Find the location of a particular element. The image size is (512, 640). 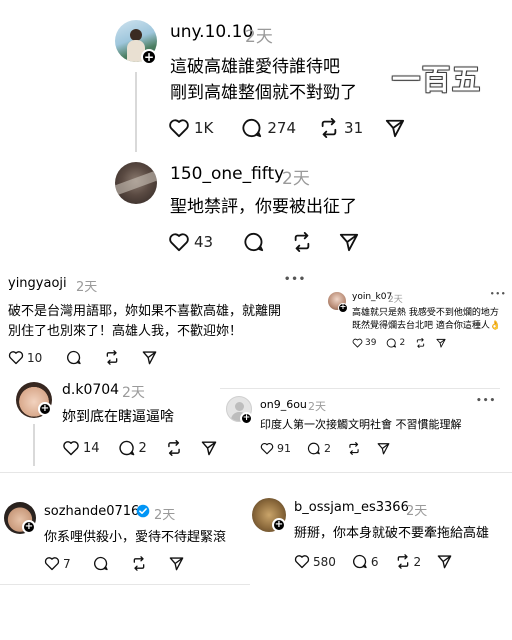

like-button: 10 is located at coordinates (25, 357).